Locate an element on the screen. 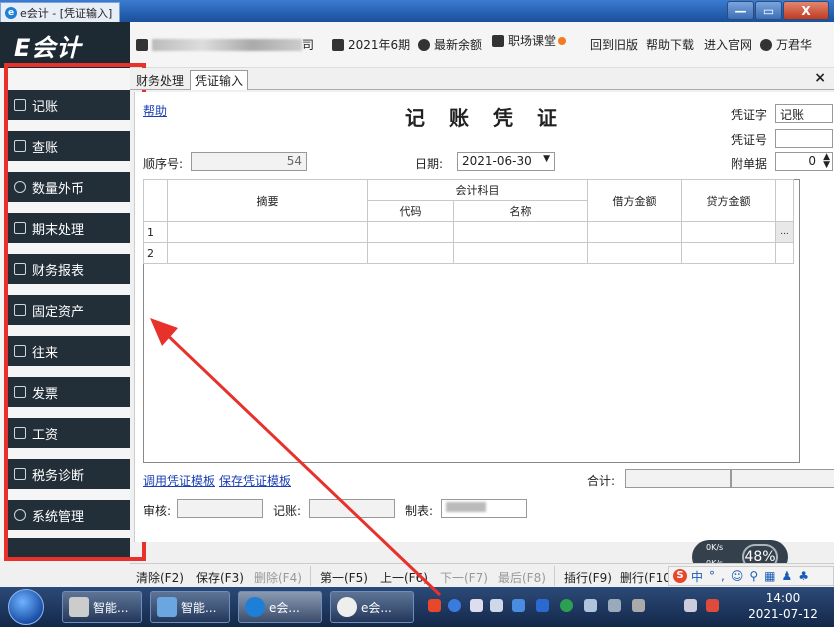 This screenshot has height=627, width=834. sidebar-item-period-end: 期末处理 is located at coordinates (68, 228).